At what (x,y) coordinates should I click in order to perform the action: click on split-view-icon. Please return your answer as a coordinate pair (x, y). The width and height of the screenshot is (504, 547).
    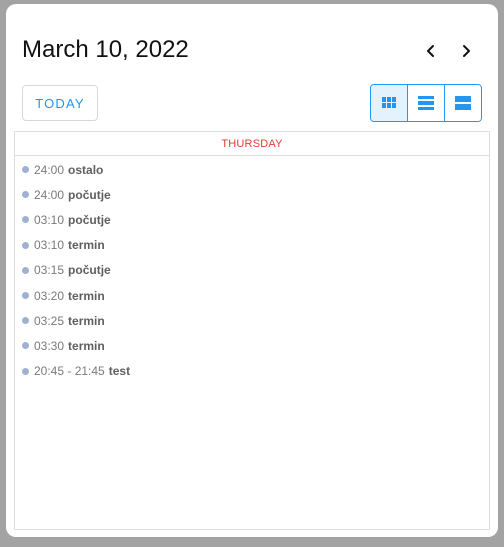
    Looking at the image, I should click on (463, 103).